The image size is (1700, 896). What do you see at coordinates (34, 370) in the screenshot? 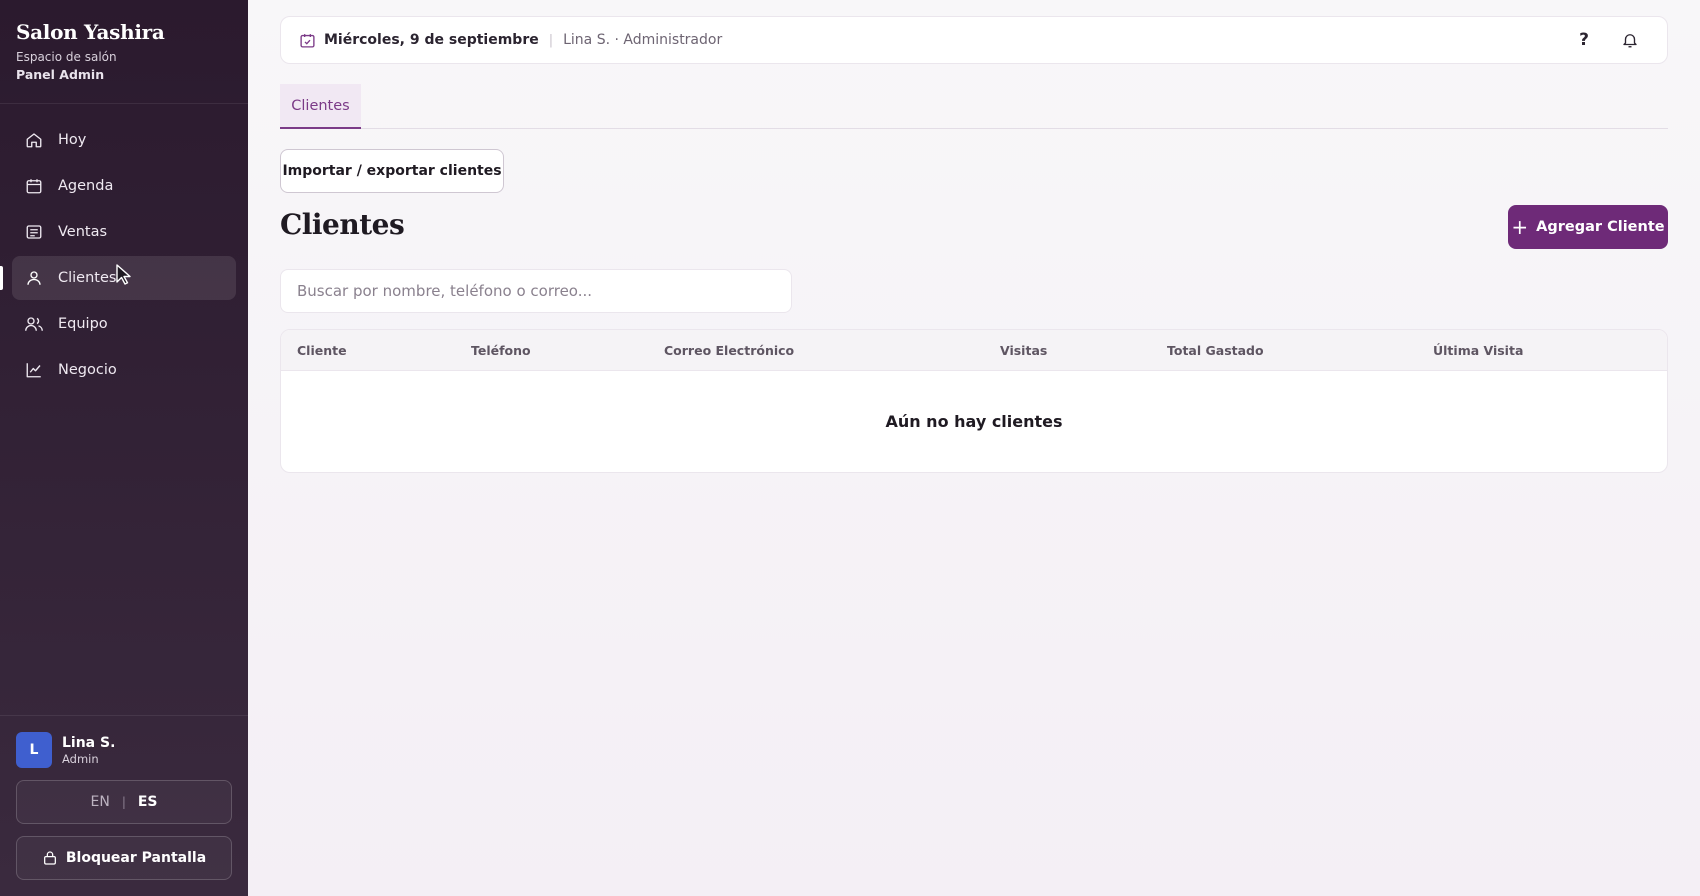
I see `chart-icon` at bounding box center [34, 370].